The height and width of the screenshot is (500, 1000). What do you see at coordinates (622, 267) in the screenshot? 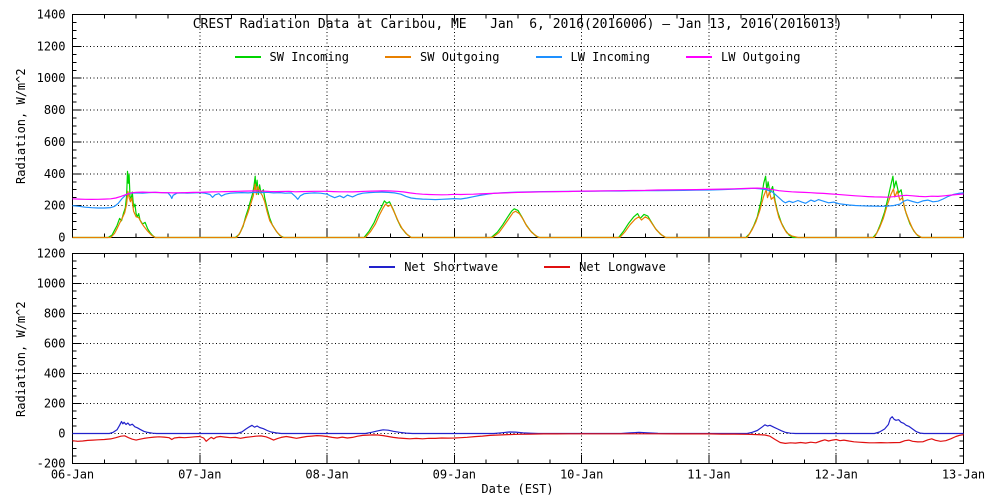
I see `legend-label: Net Longwave` at bounding box center [622, 267].